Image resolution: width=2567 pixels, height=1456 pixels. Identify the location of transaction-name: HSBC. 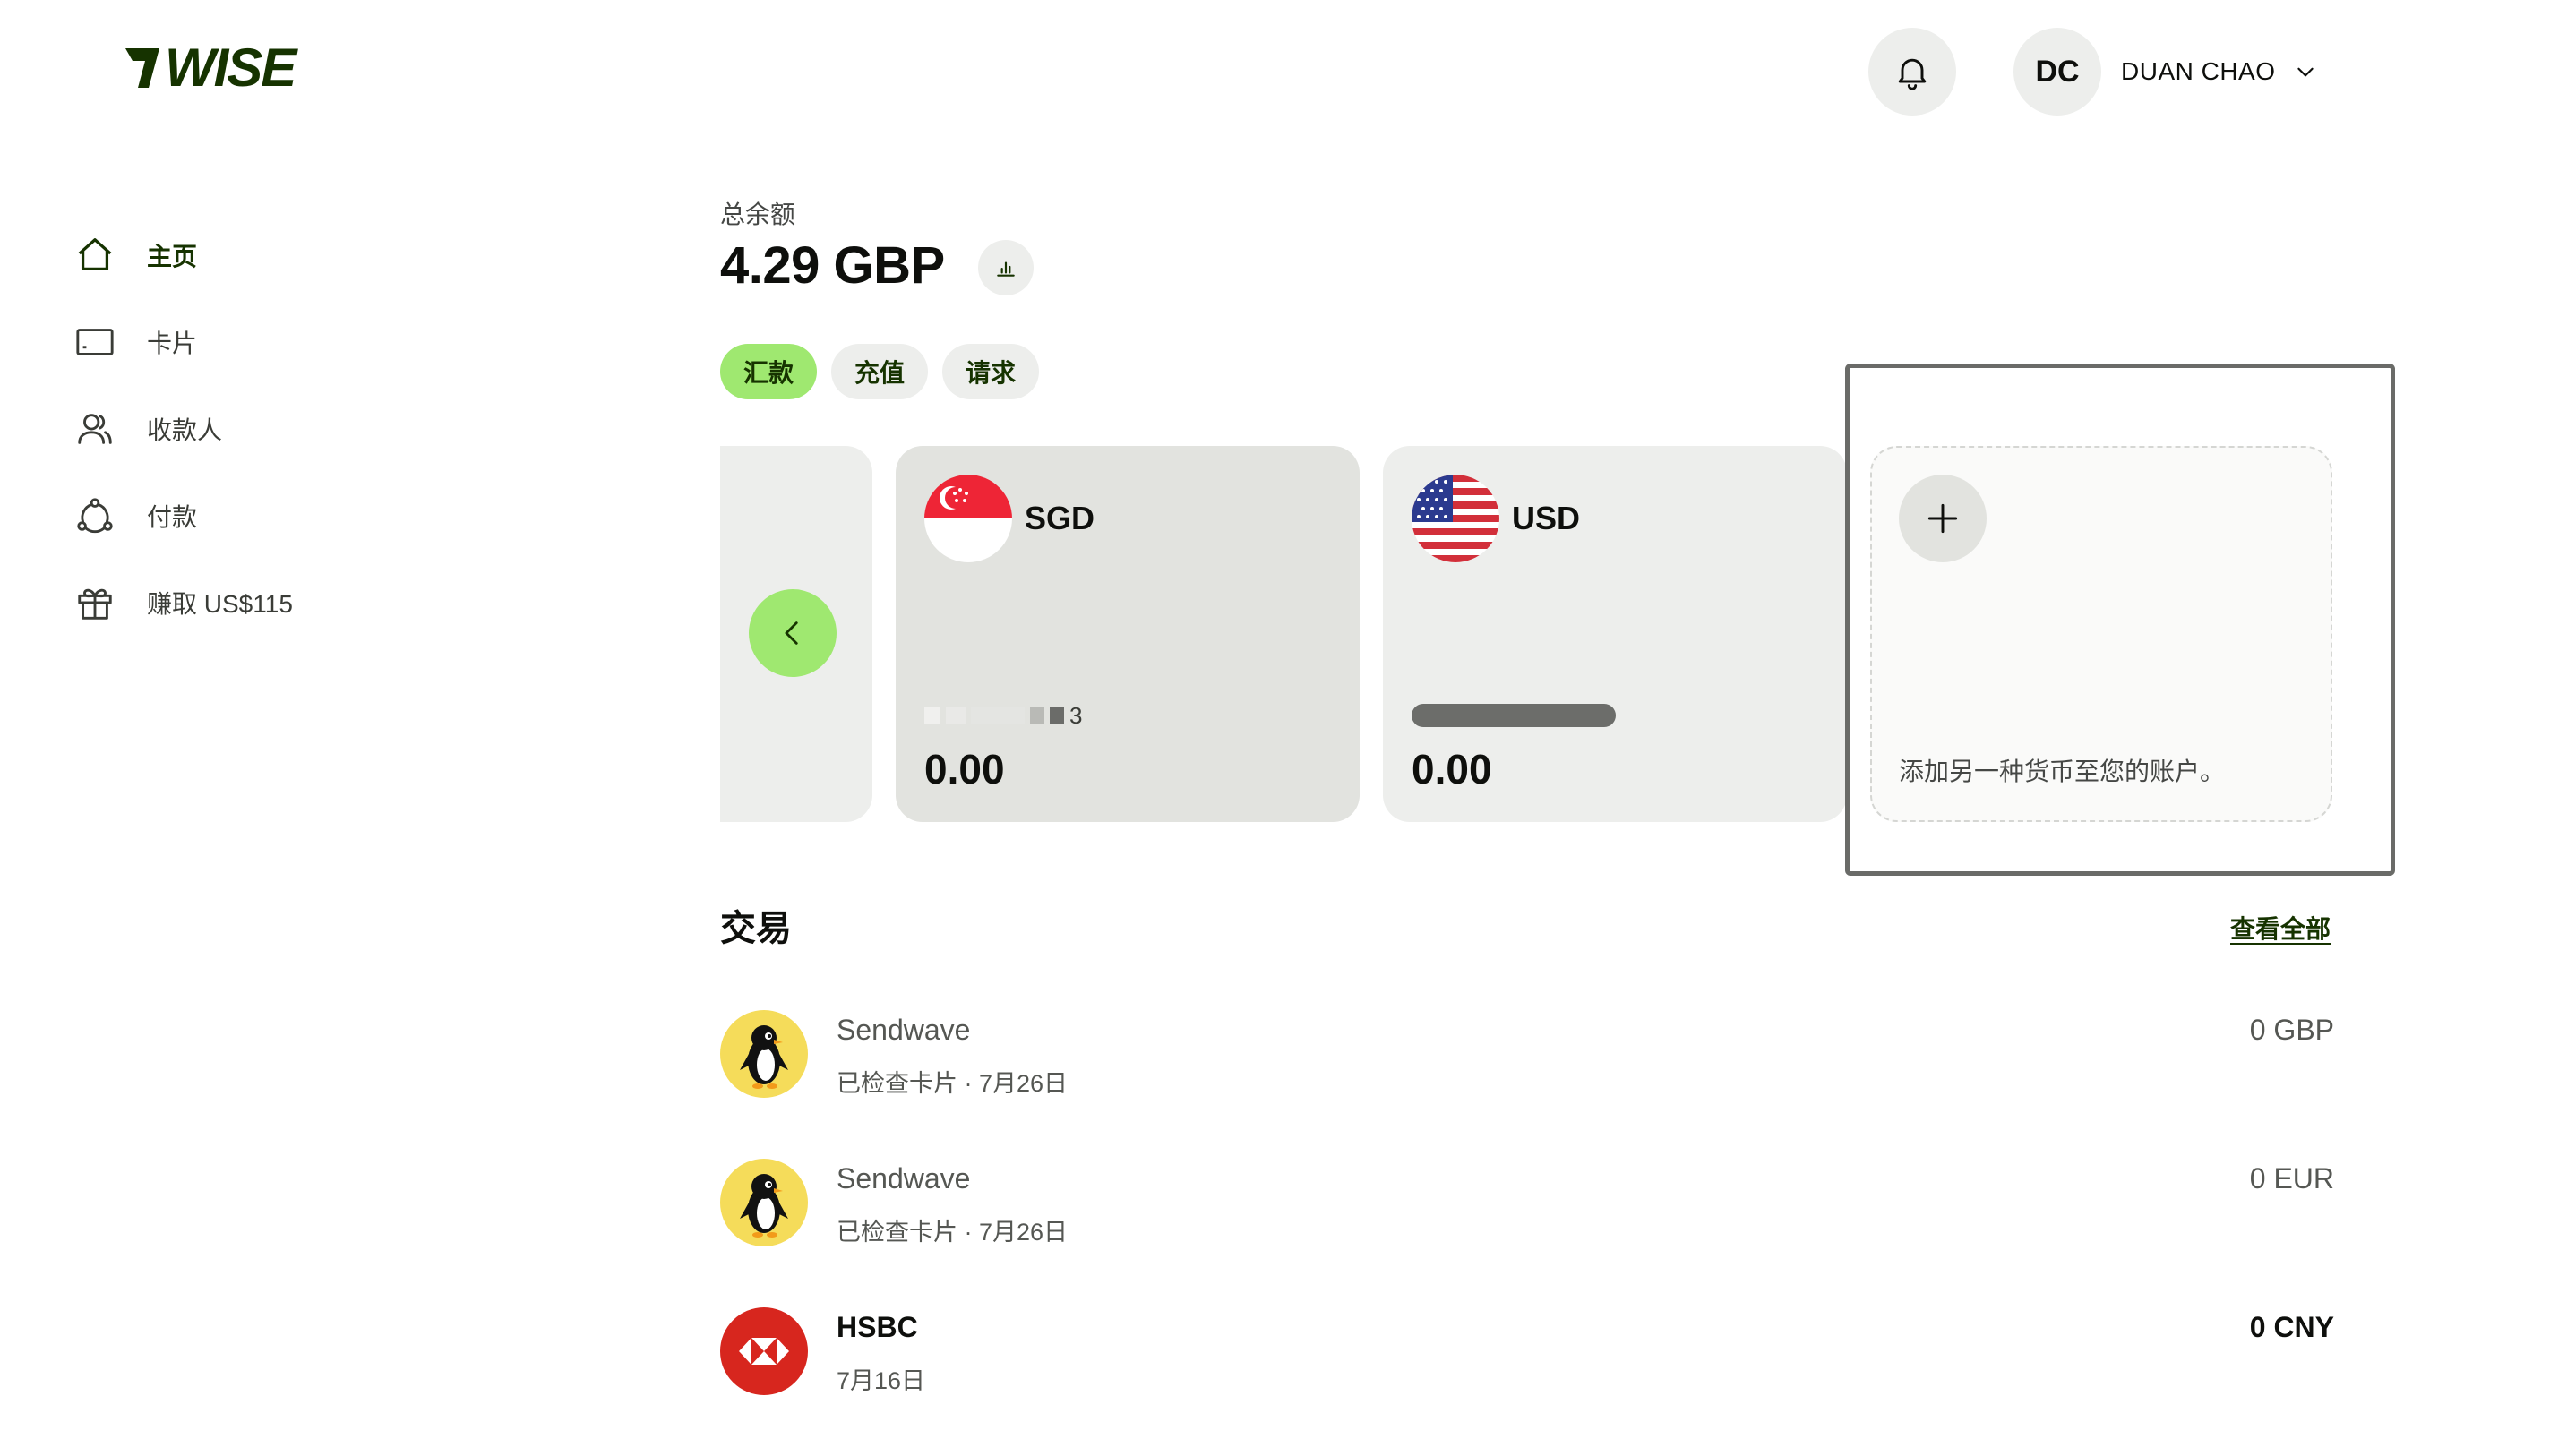
(877, 1327).